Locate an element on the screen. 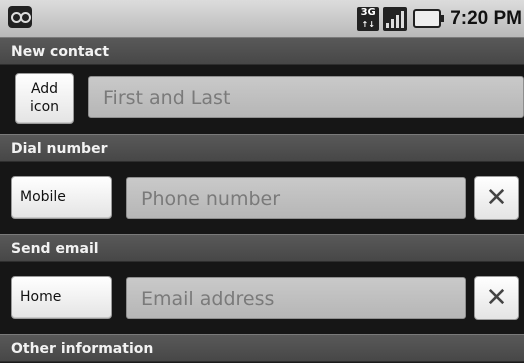 This screenshot has width=524, height=363. 3g-network-icon: 3G ↑↓ is located at coordinates (368, 18).